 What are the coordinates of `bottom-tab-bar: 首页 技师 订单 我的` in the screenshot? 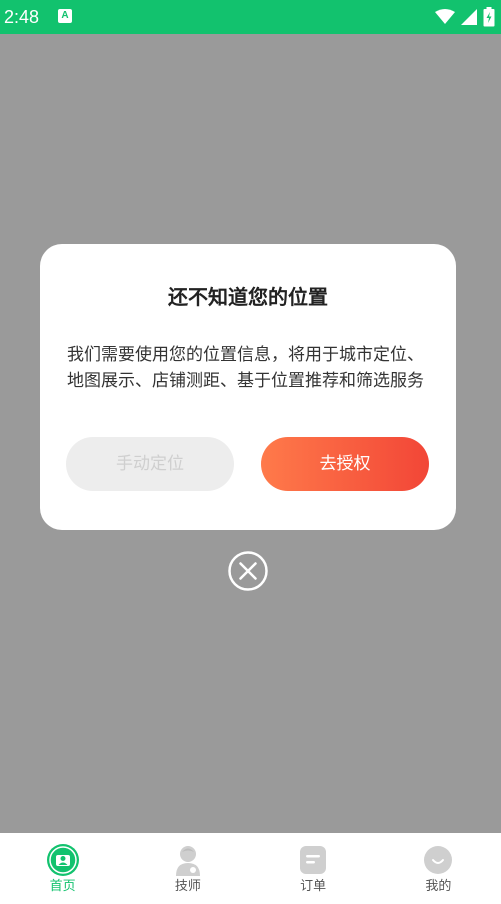 It's located at (250, 868).